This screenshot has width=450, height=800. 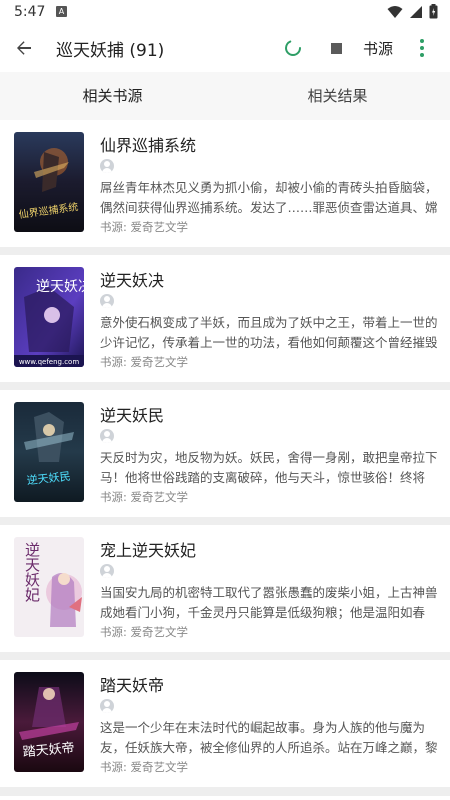 What do you see at coordinates (49, 587) in the screenshot?
I see `book-cover: 逆天妖妃` at bounding box center [49, 587].